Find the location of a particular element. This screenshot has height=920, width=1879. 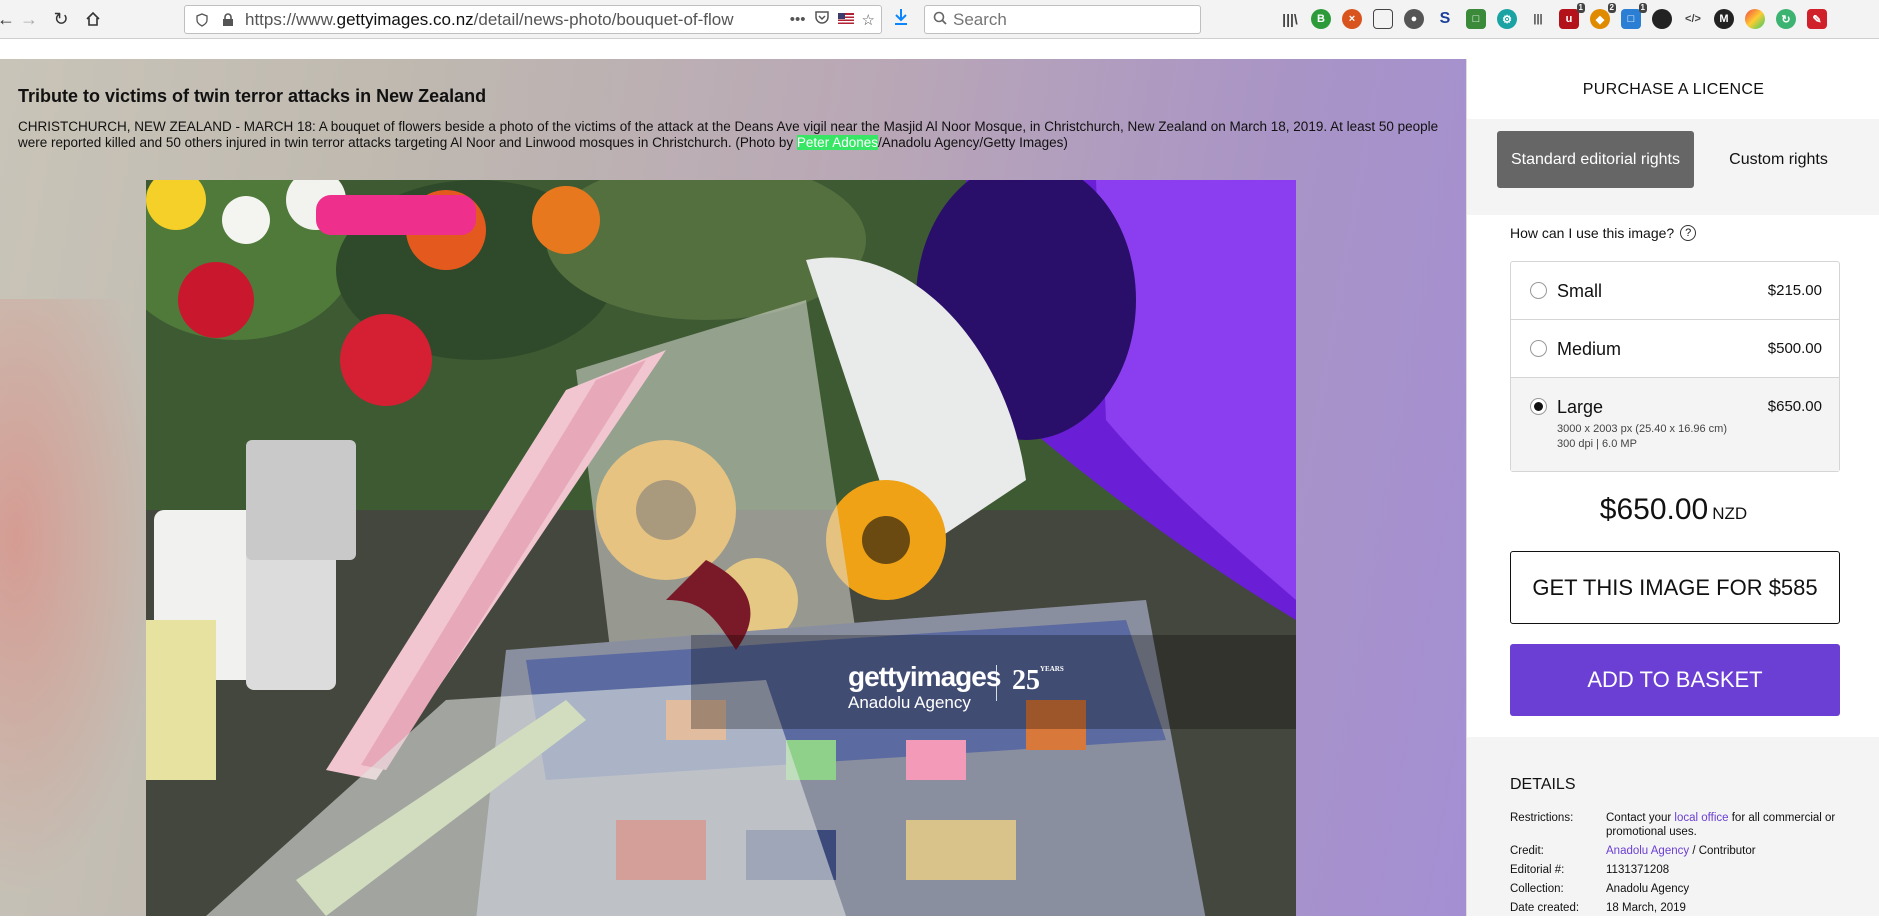

detail-row-date: Date created: 18 March, 2019 is located at coordinates (1680, 908).